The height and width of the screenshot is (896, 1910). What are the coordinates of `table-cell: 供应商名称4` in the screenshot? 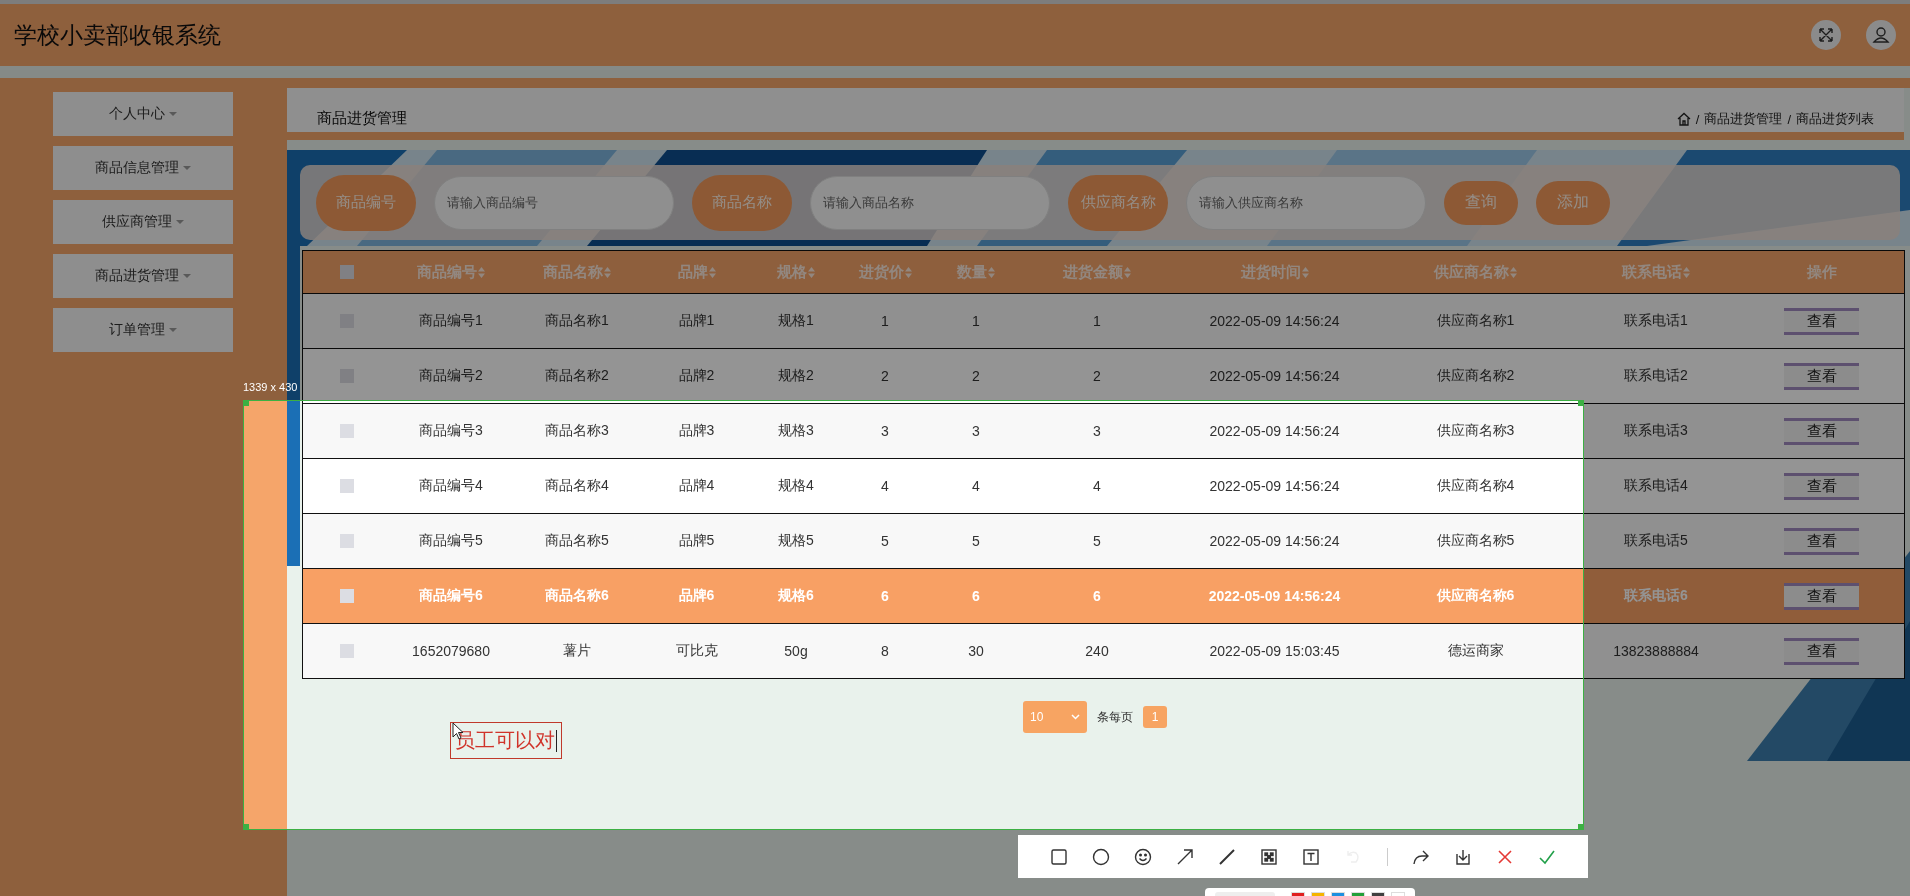 It's located at (1475, 486).